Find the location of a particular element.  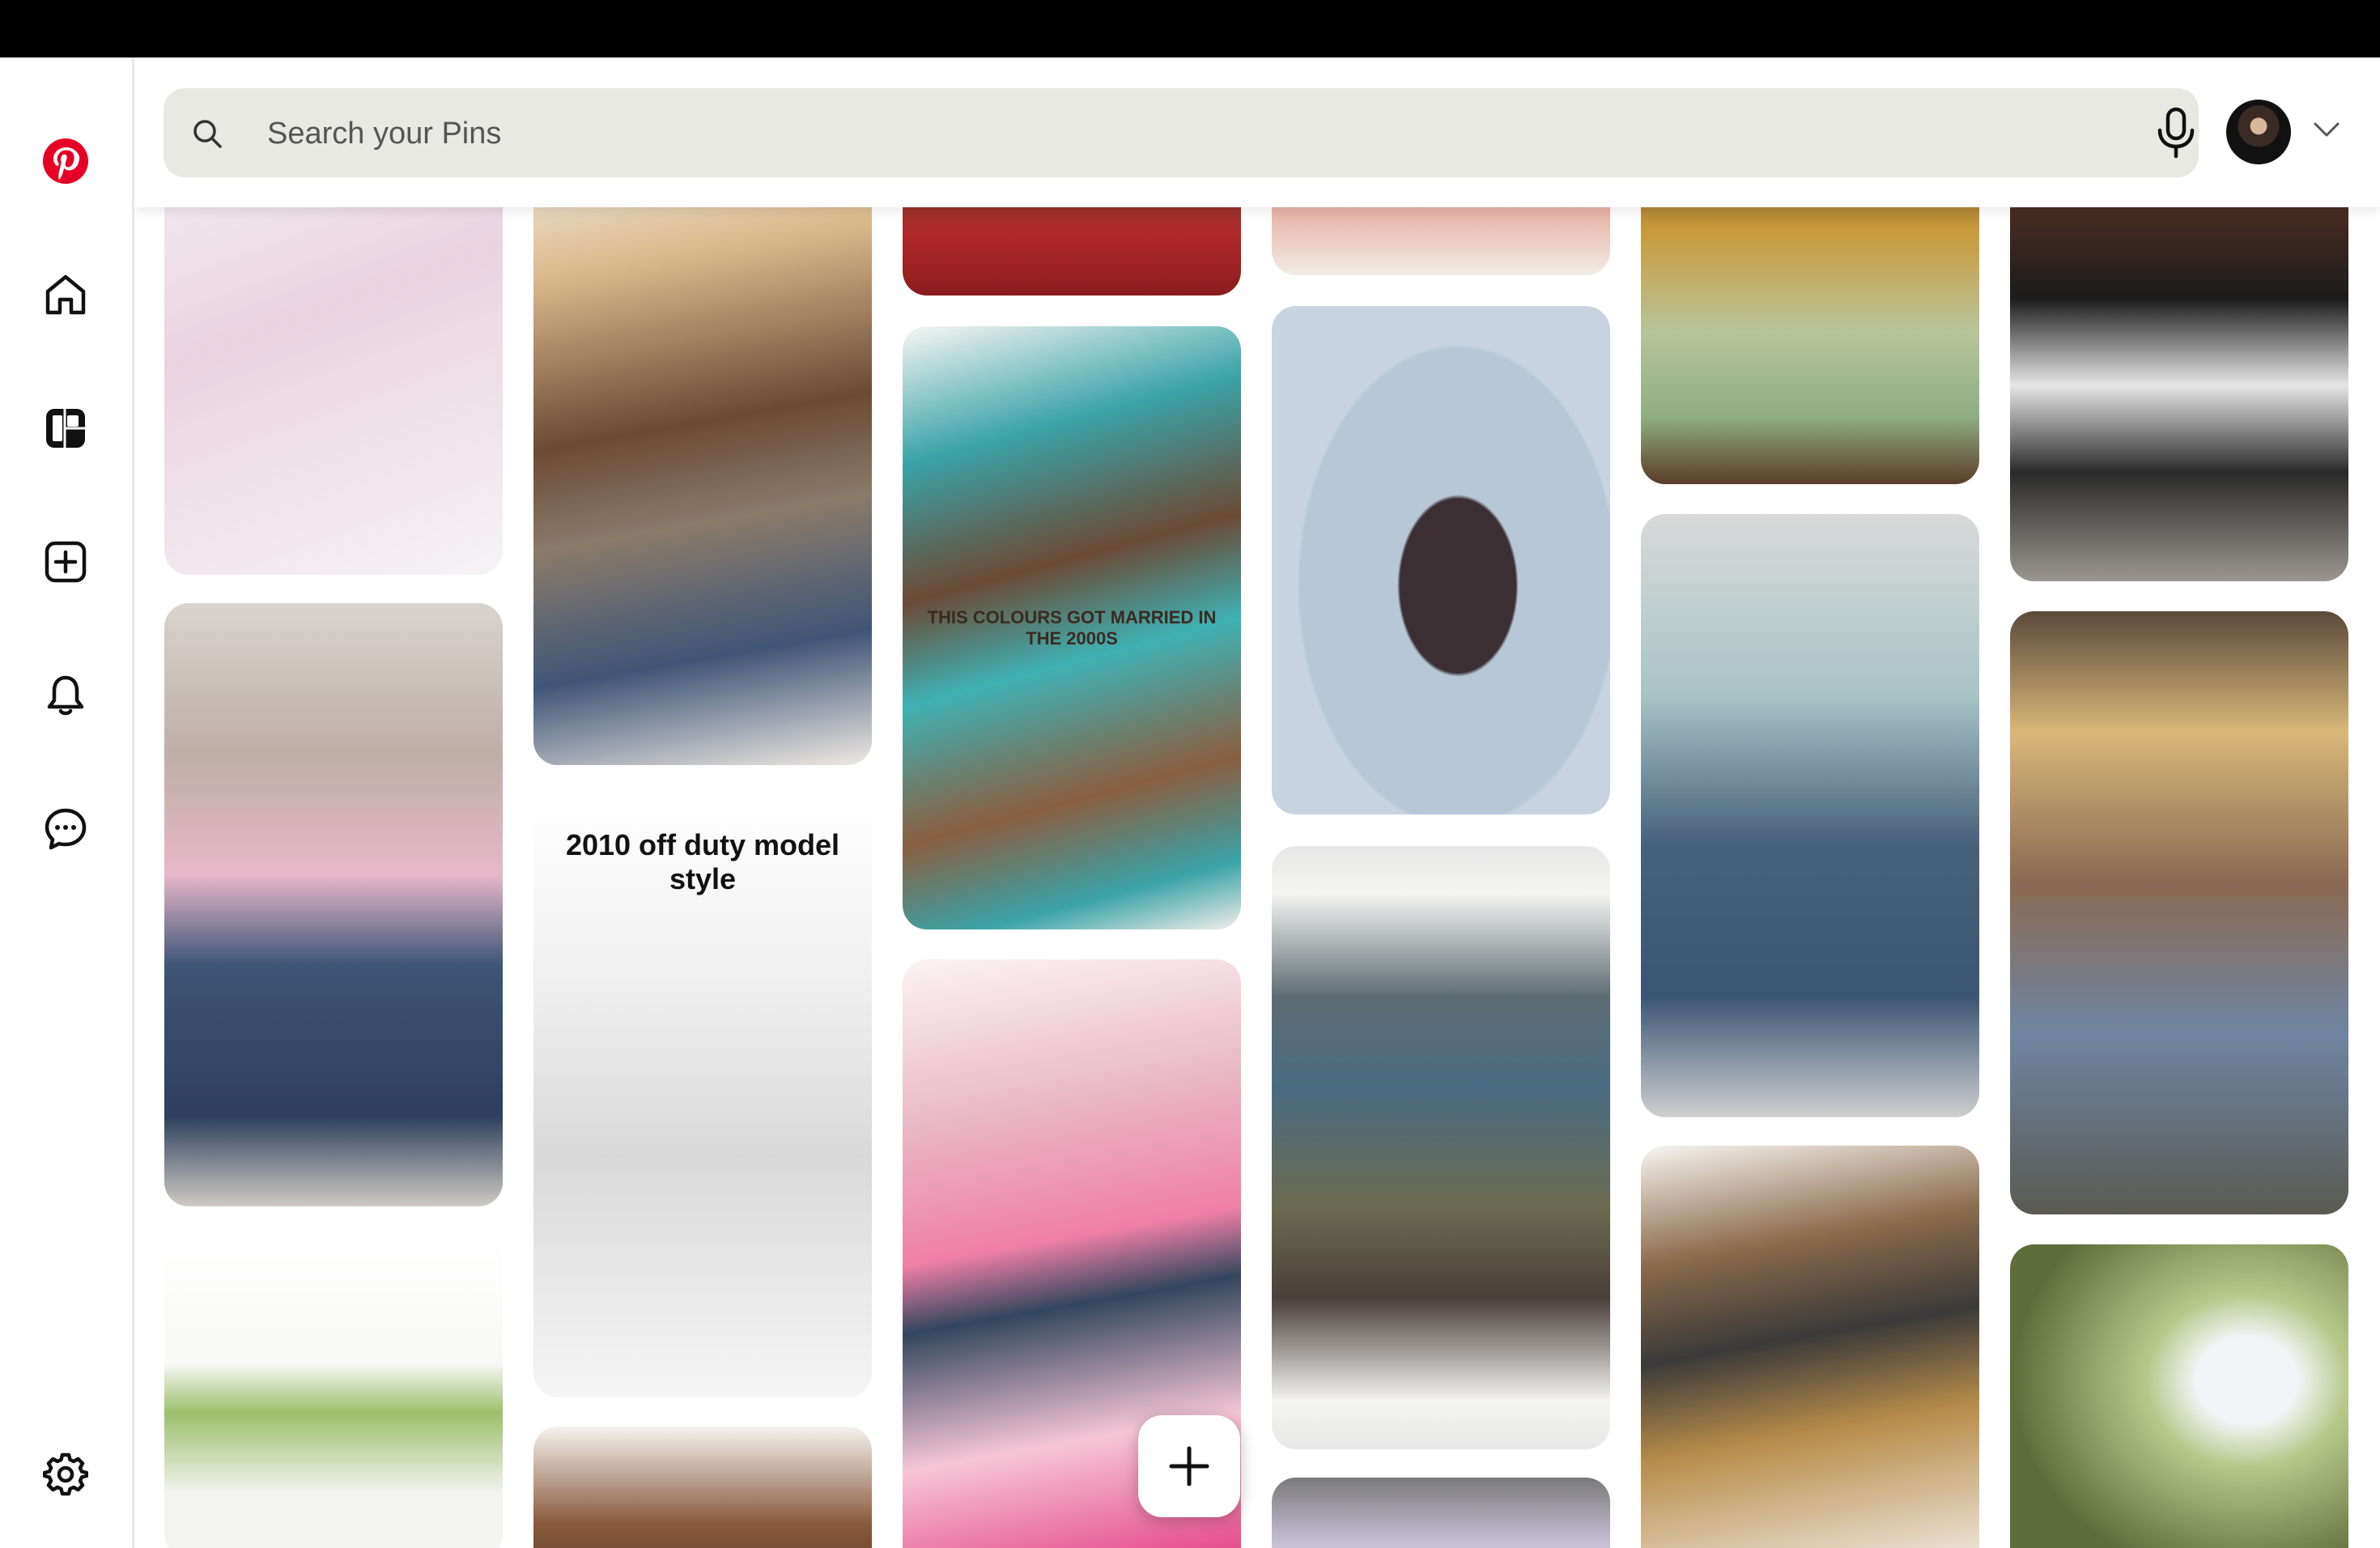

bell-icon is located at coordinates (66, 695).